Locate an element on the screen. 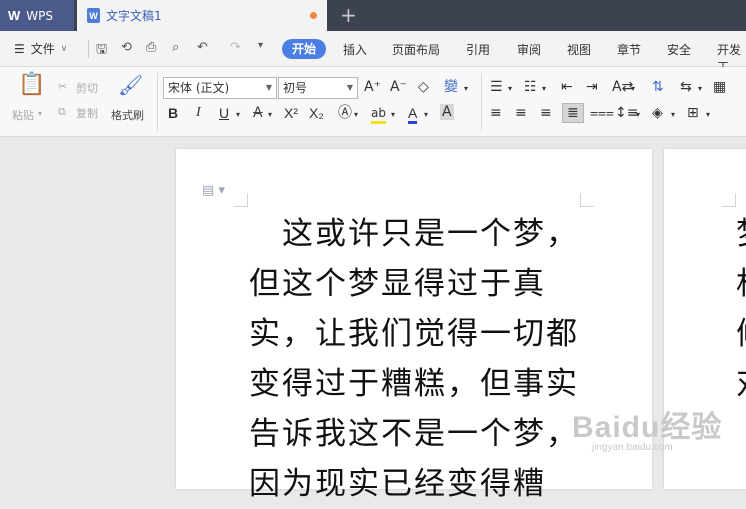 This screenshot has height=509, width=746. align-left-icon: ≡ is located at coordinates (496, 113).